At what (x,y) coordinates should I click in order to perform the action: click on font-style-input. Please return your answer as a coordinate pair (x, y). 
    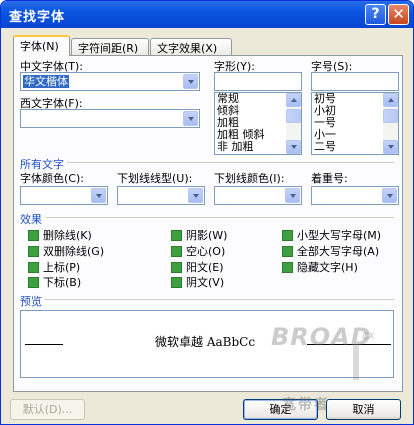
    Looking at the image, I should click on (258, 81).